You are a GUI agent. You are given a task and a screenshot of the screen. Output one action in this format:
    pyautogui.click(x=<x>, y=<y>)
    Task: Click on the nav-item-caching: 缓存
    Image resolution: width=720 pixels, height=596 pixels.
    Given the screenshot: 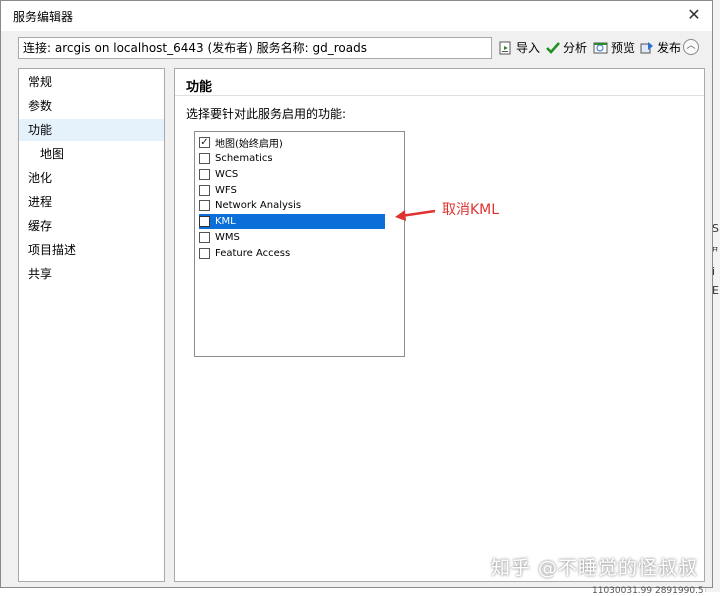 What is the action you would take?
    pyautogui.click(x=91, y=226)
    